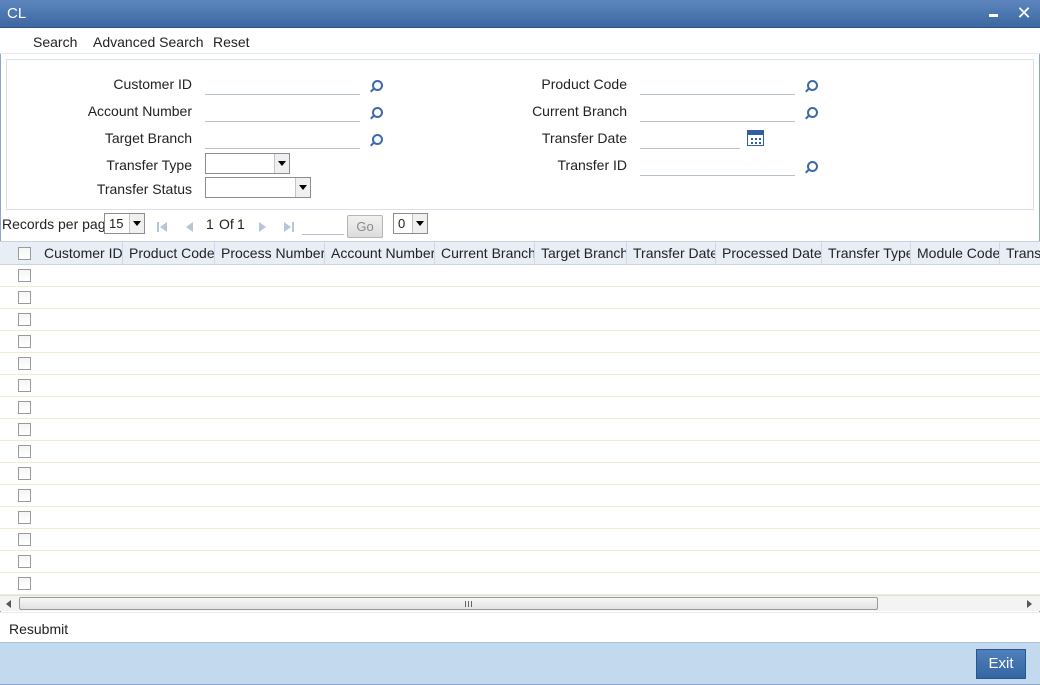  What do you see at coordinates (468, 604) in the screenshot?
I see `grip-icon` at bounding box center [468, 604].